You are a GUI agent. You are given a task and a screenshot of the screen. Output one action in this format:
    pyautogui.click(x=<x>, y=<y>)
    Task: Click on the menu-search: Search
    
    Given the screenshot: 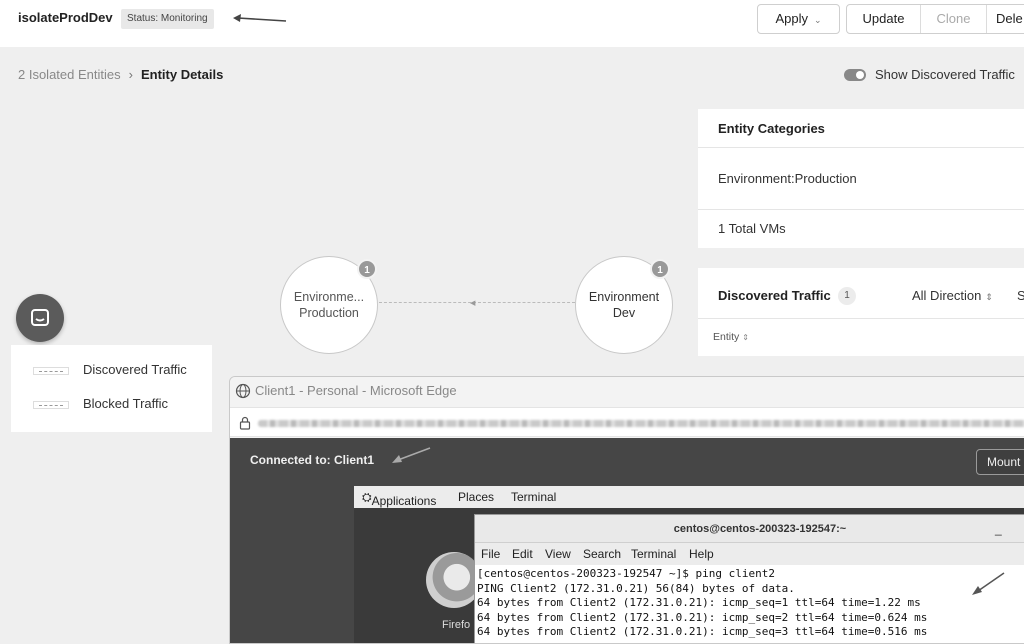 What is the action you would take?
    pyautogui.click(x=602, y=554)
    